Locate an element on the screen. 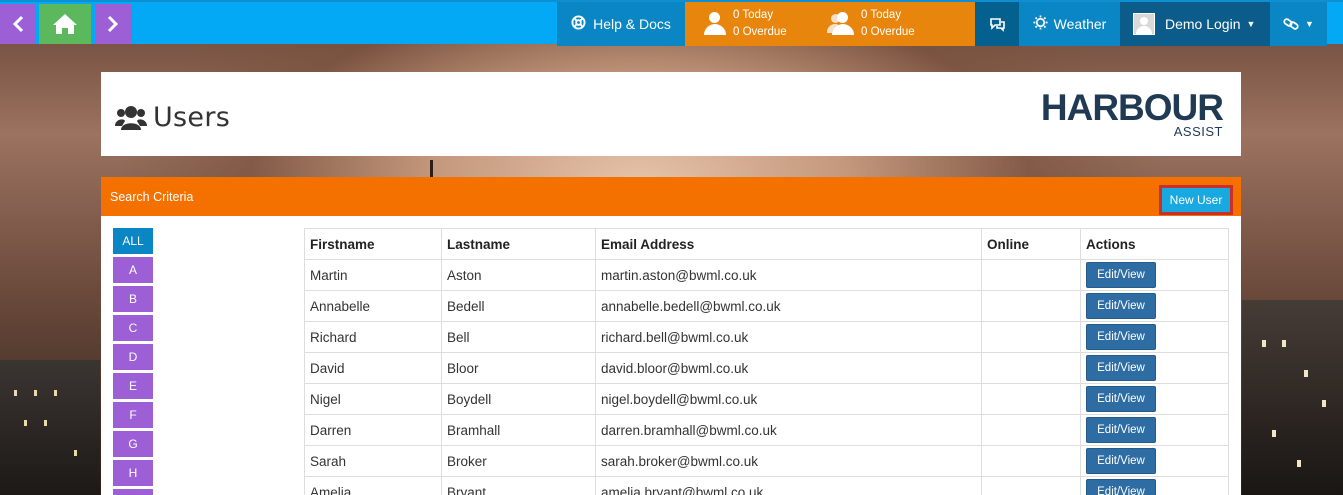  new-user-button: New User is located at coordinates (1196, 200).